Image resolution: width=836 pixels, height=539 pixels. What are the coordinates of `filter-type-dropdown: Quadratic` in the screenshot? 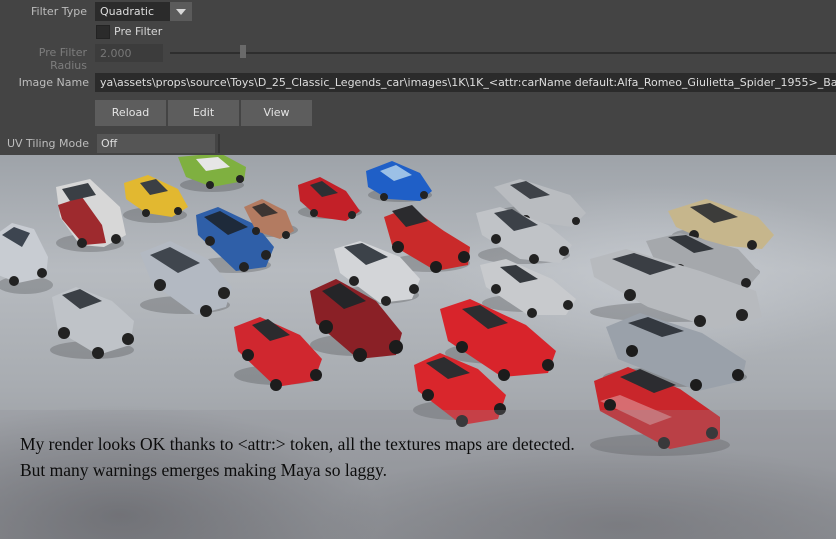 It's located at (143, 11).